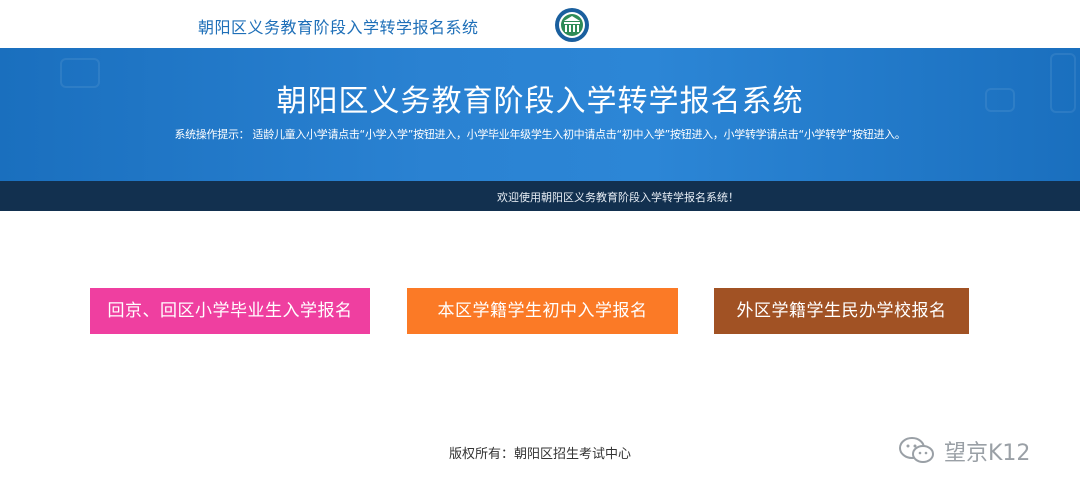  What do you see at coordinates (916, 450) in the screenshot?
I see `wechat-icon` at bounding box center [916, 450].